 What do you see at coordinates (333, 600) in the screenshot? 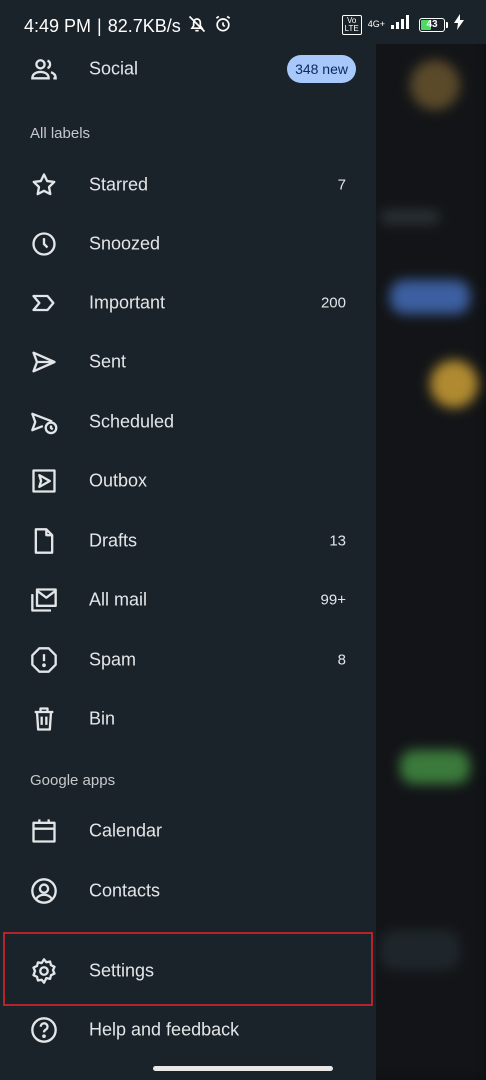
I see `nav-count-all-mail: 99+` at bounding box center [333, 600].